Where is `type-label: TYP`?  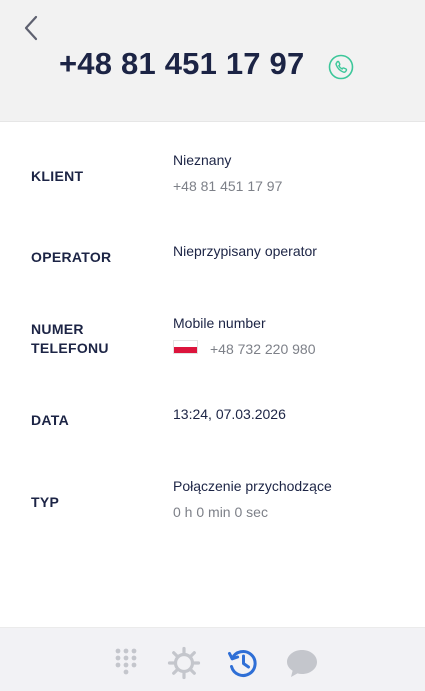
type-label: TYP is located at coordinates (45, 502).